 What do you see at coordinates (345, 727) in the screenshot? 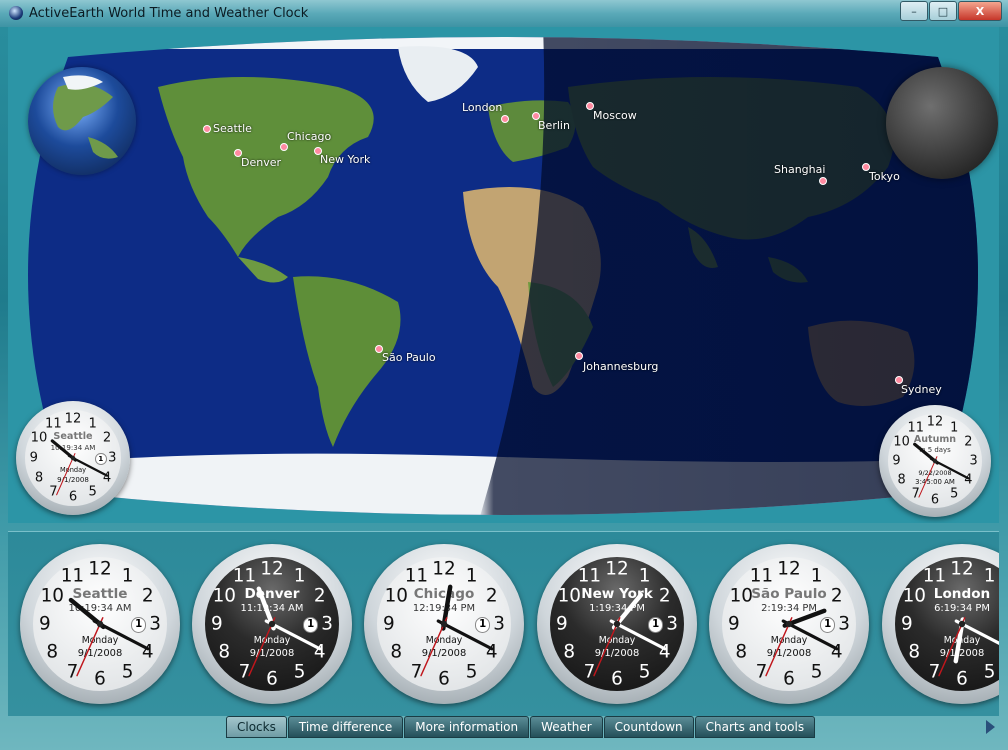
I see `tab-time-difference: Time difference` at bounding box center [345, 727].